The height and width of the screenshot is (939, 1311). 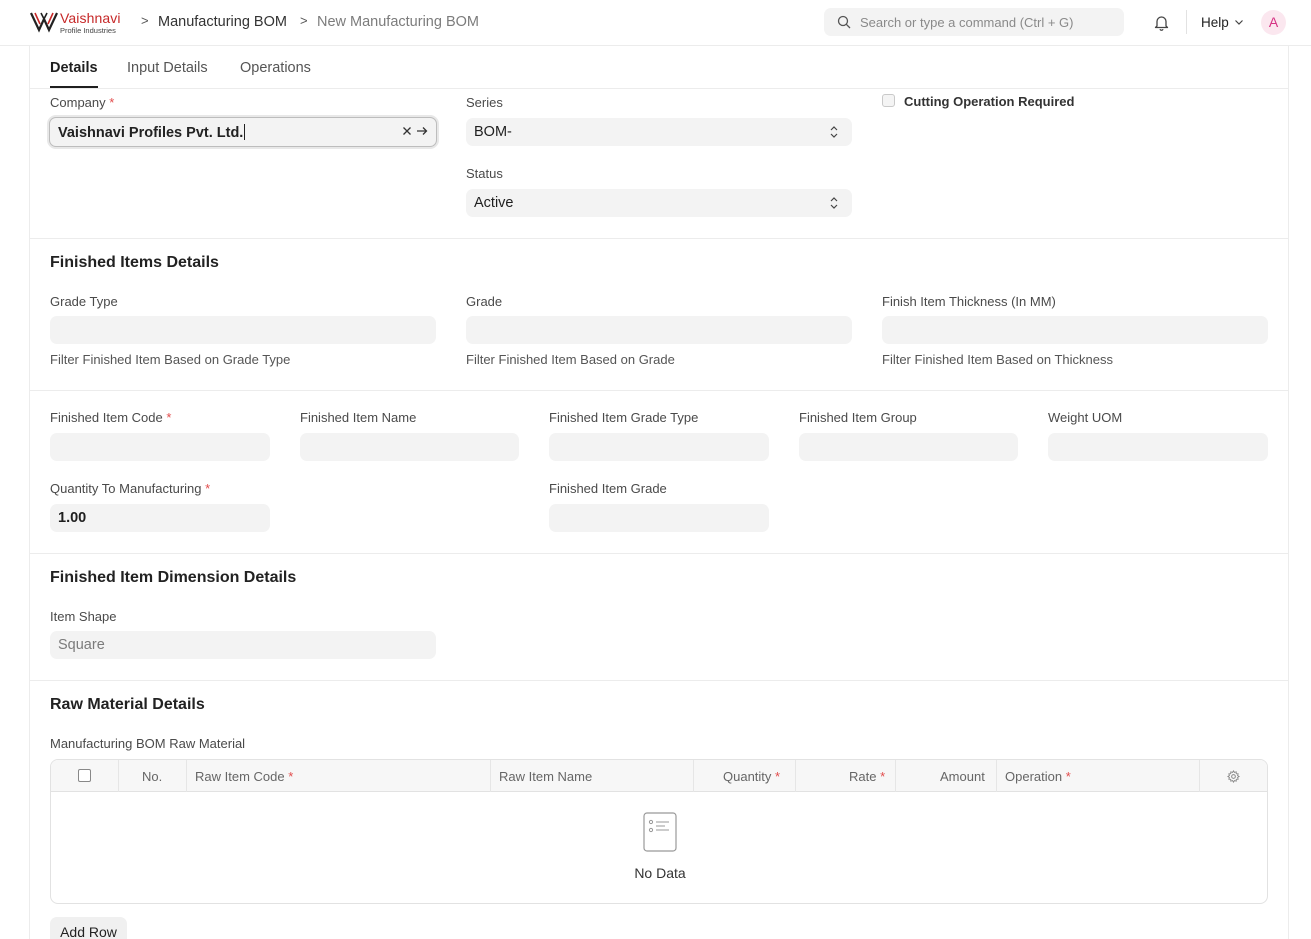 What do you see at coordinates (243, 330) in the screenshot?
I see `grade-type-input` at bounding box center [243, 330].